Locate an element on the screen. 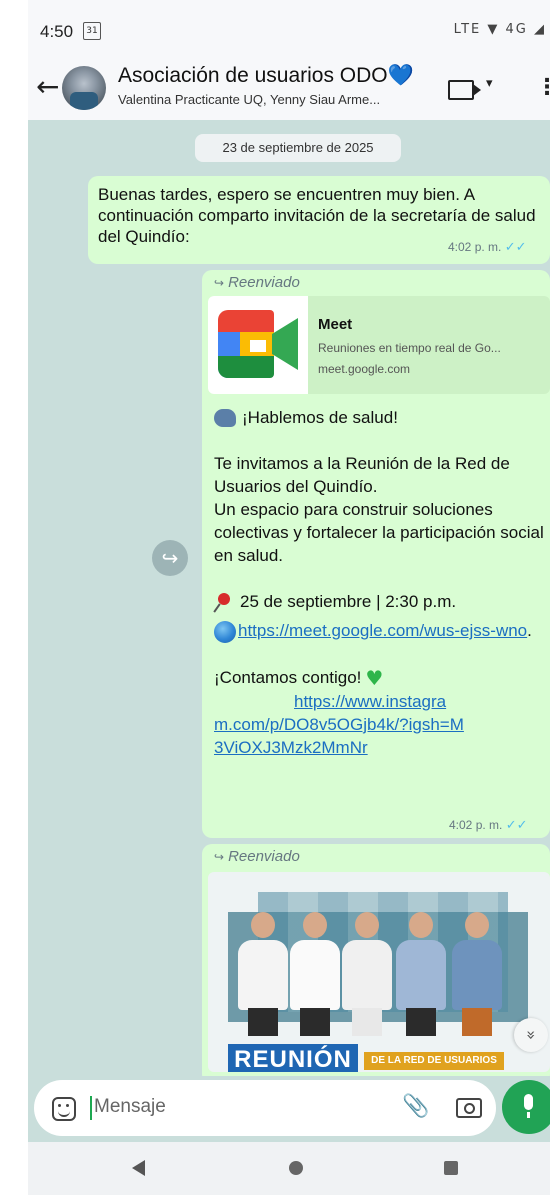  event-date-text: 25 de septiembre | 2:30 p.m. is located at coordinates (348, 601).